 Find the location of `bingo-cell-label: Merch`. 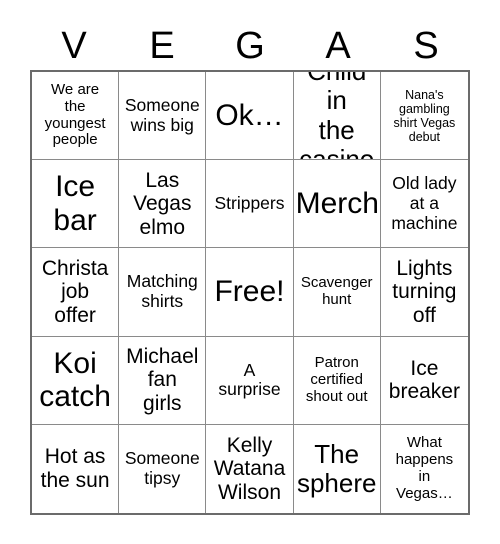

bingo-cell-label: Merch is located at coordinates (337, 203).